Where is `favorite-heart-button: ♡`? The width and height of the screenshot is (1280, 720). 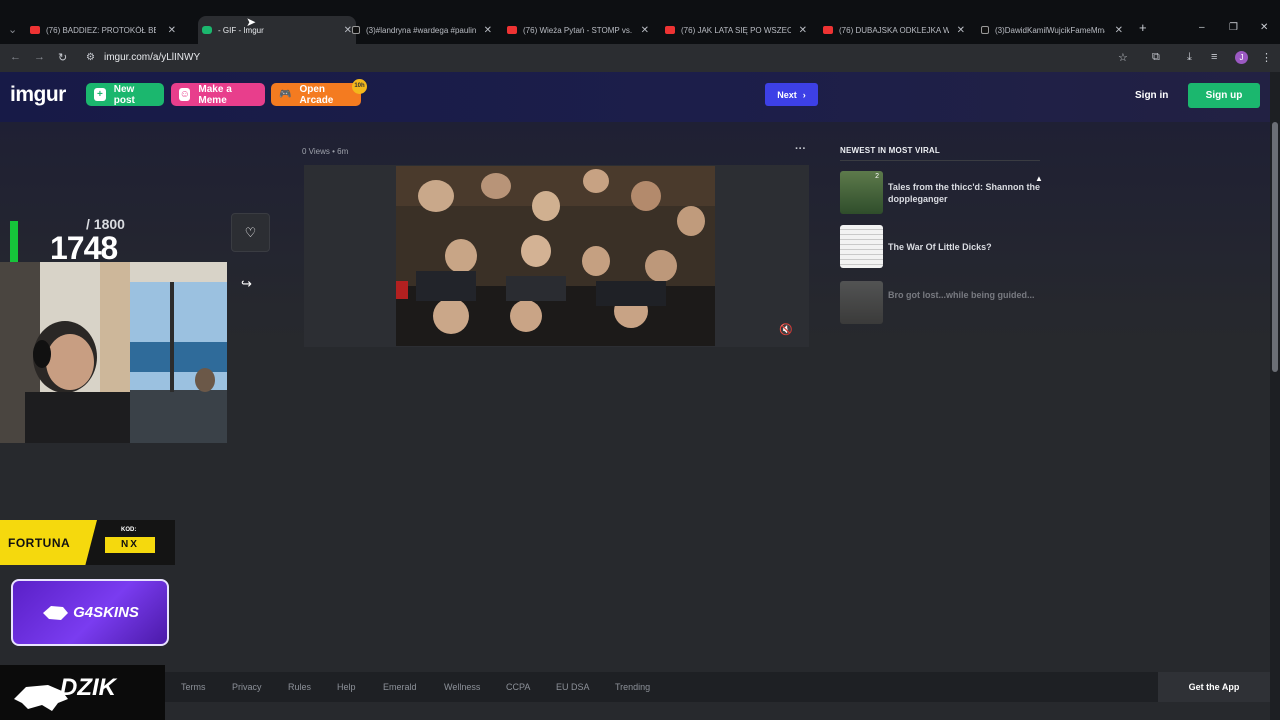
favorite-heart-button: ♡ is located at coordinates (250, 232).